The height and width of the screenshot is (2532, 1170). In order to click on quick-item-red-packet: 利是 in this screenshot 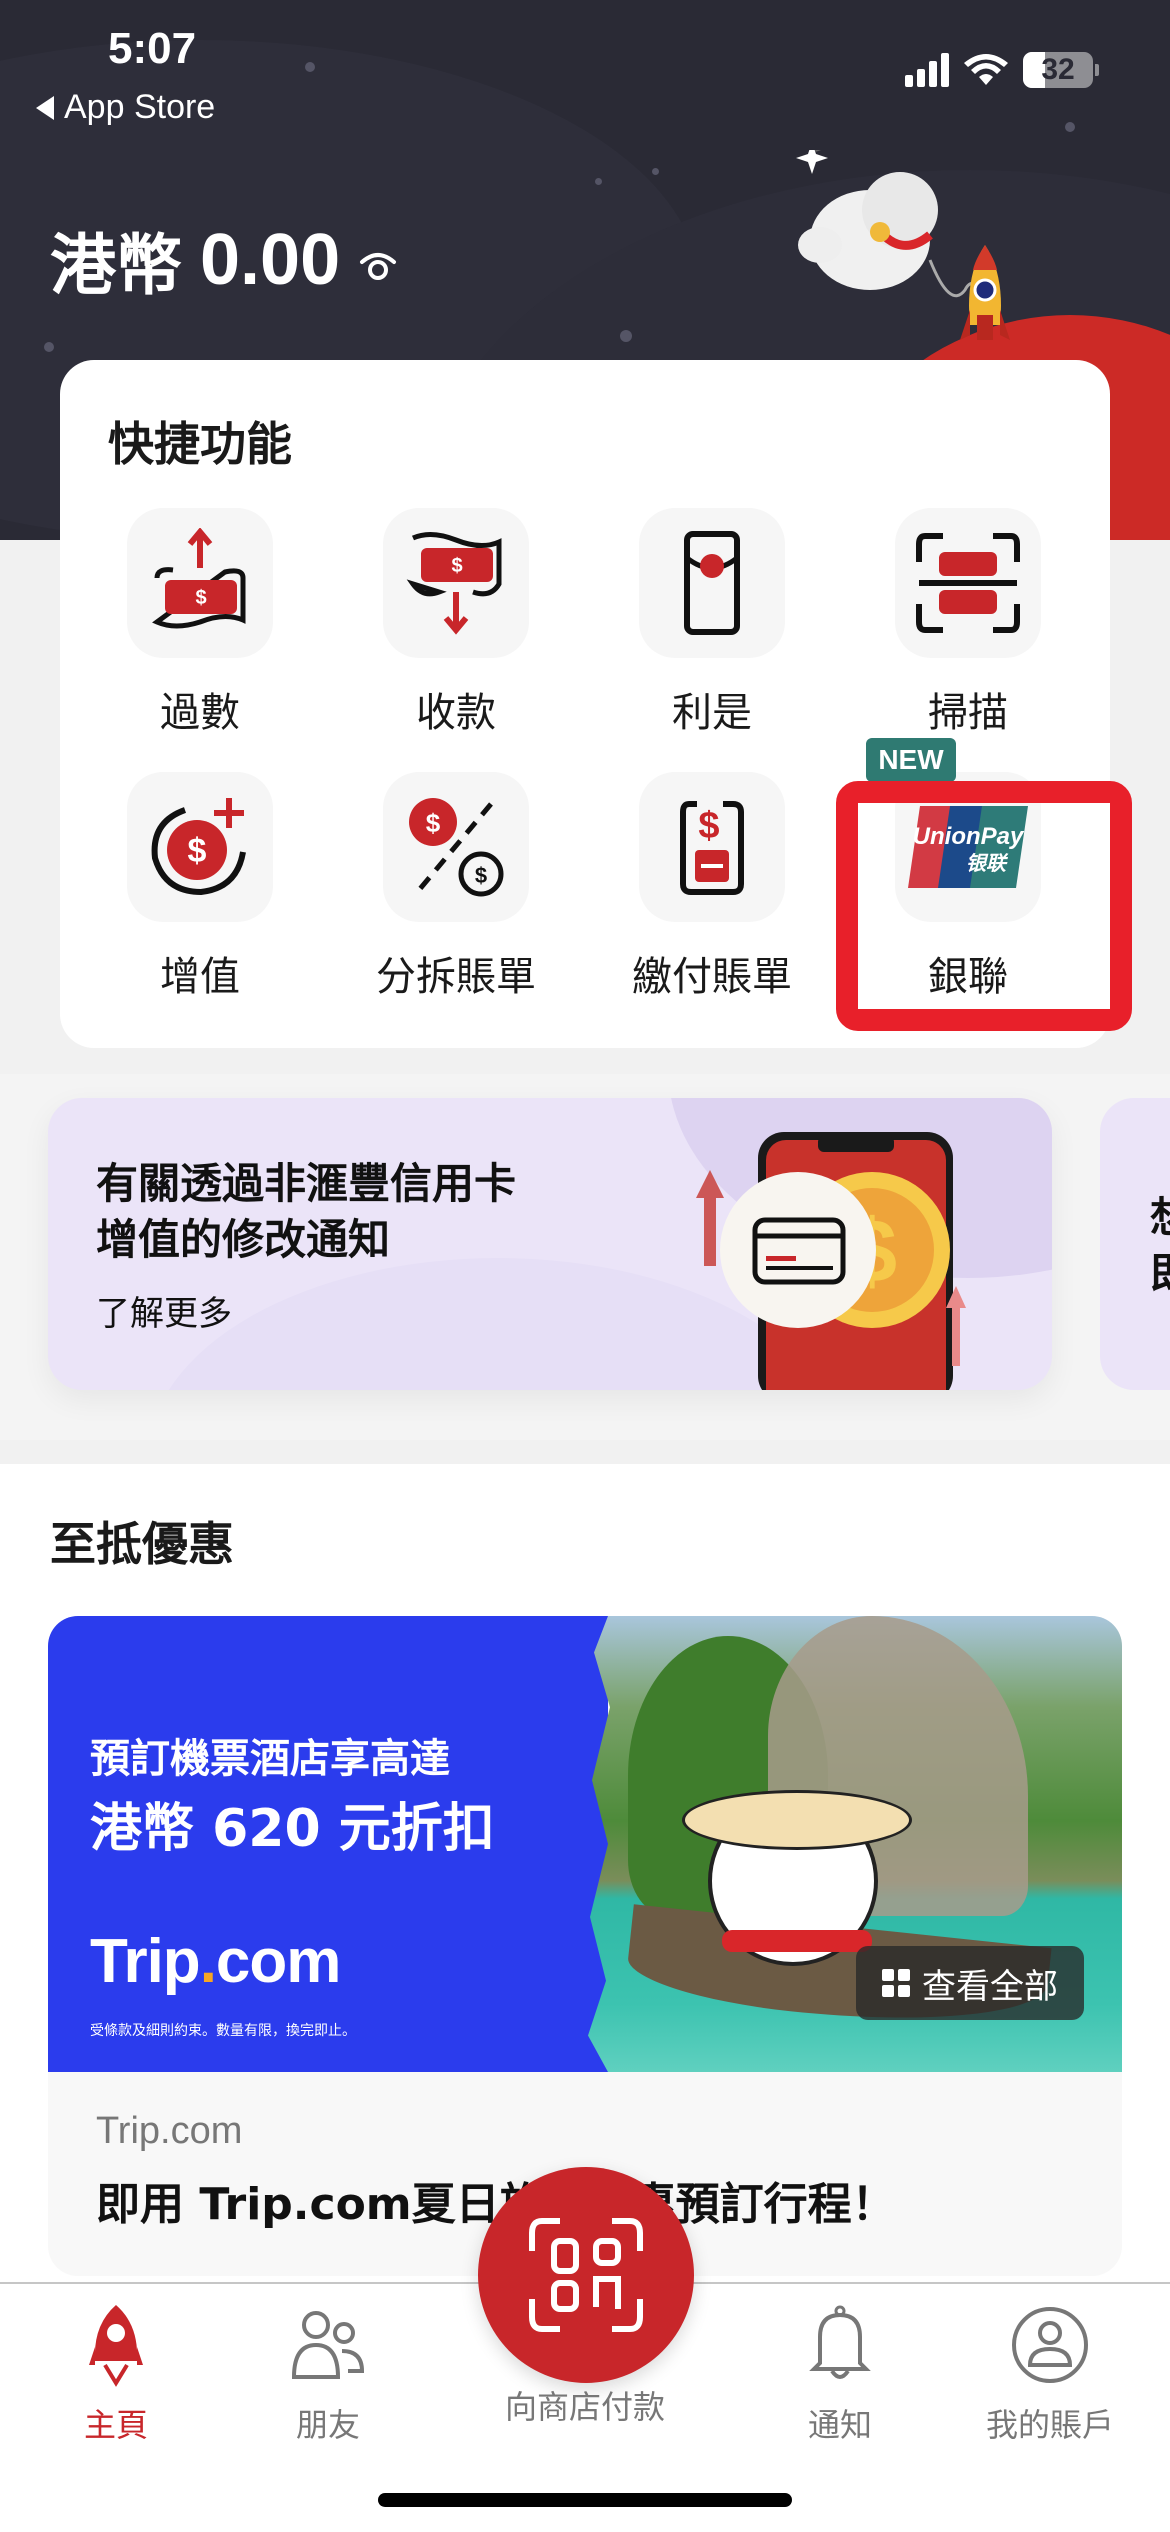, I will do `click(712, 623)`.